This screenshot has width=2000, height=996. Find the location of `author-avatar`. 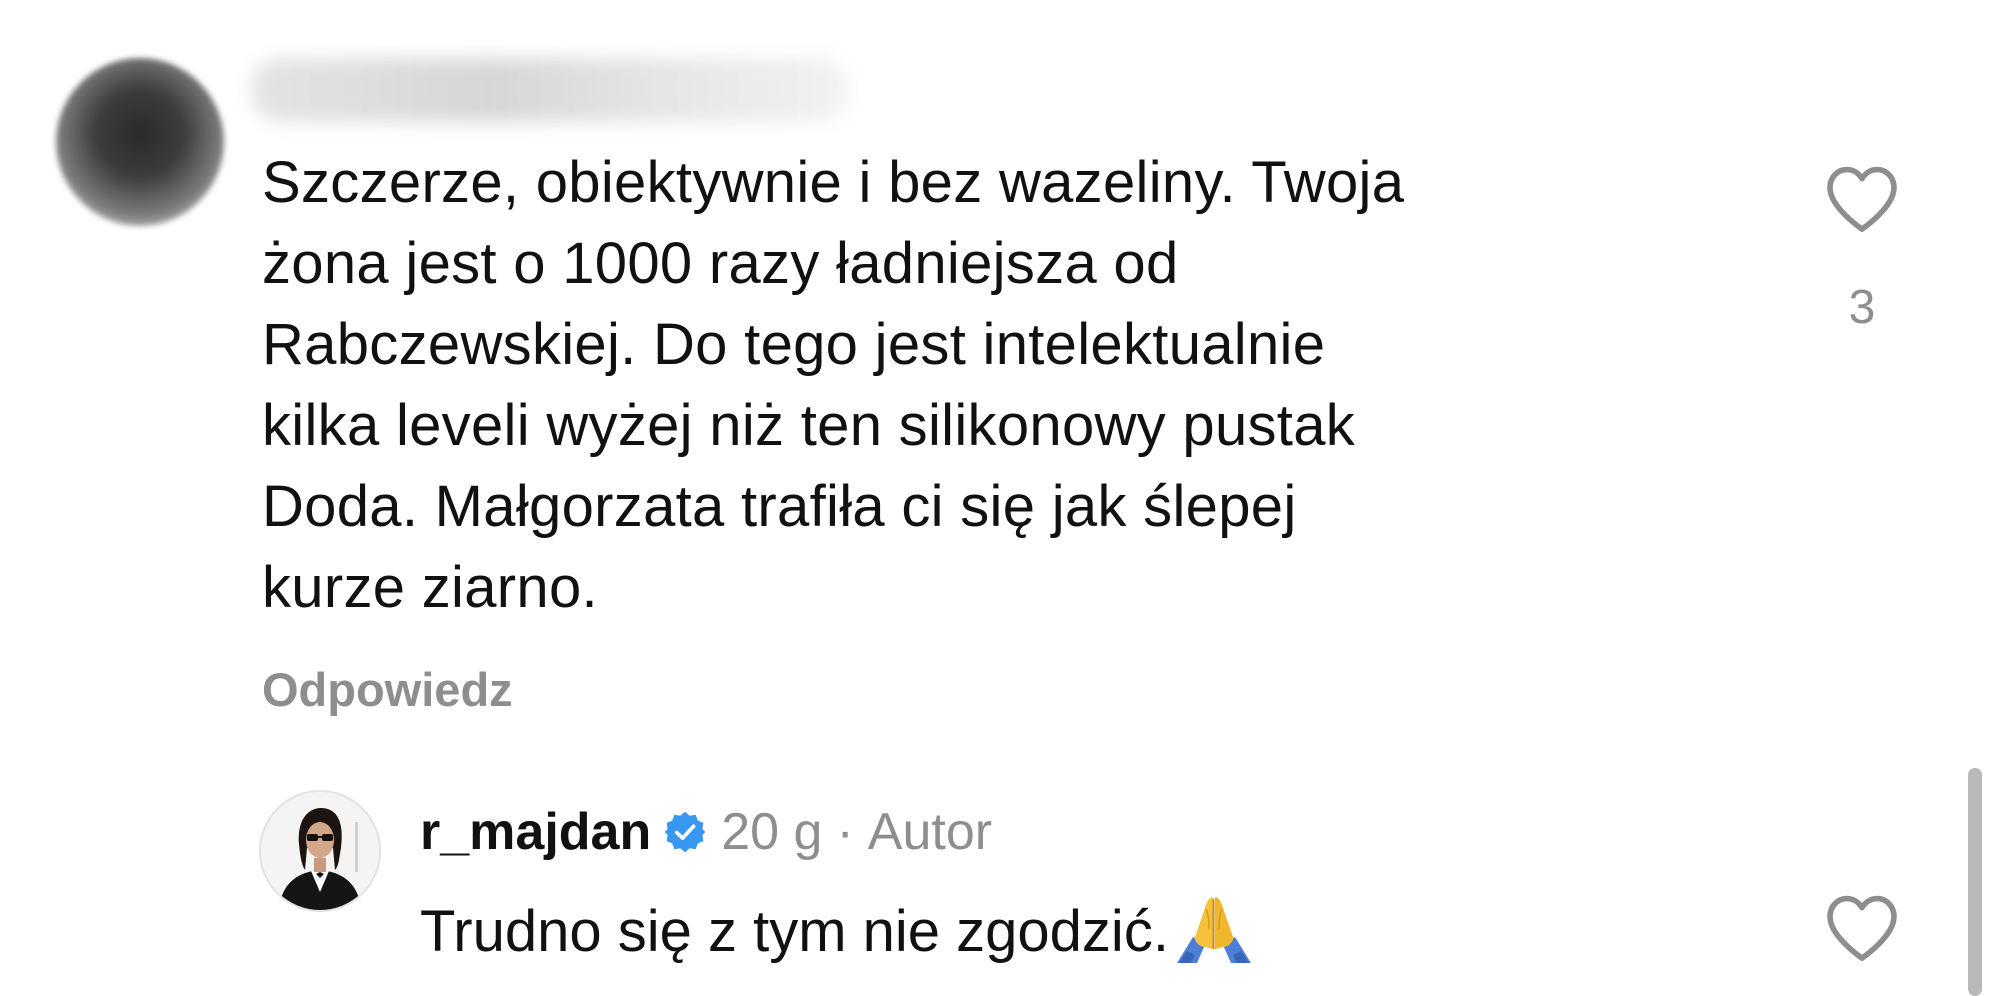

author-avatar is located at coordinates (320, 851).